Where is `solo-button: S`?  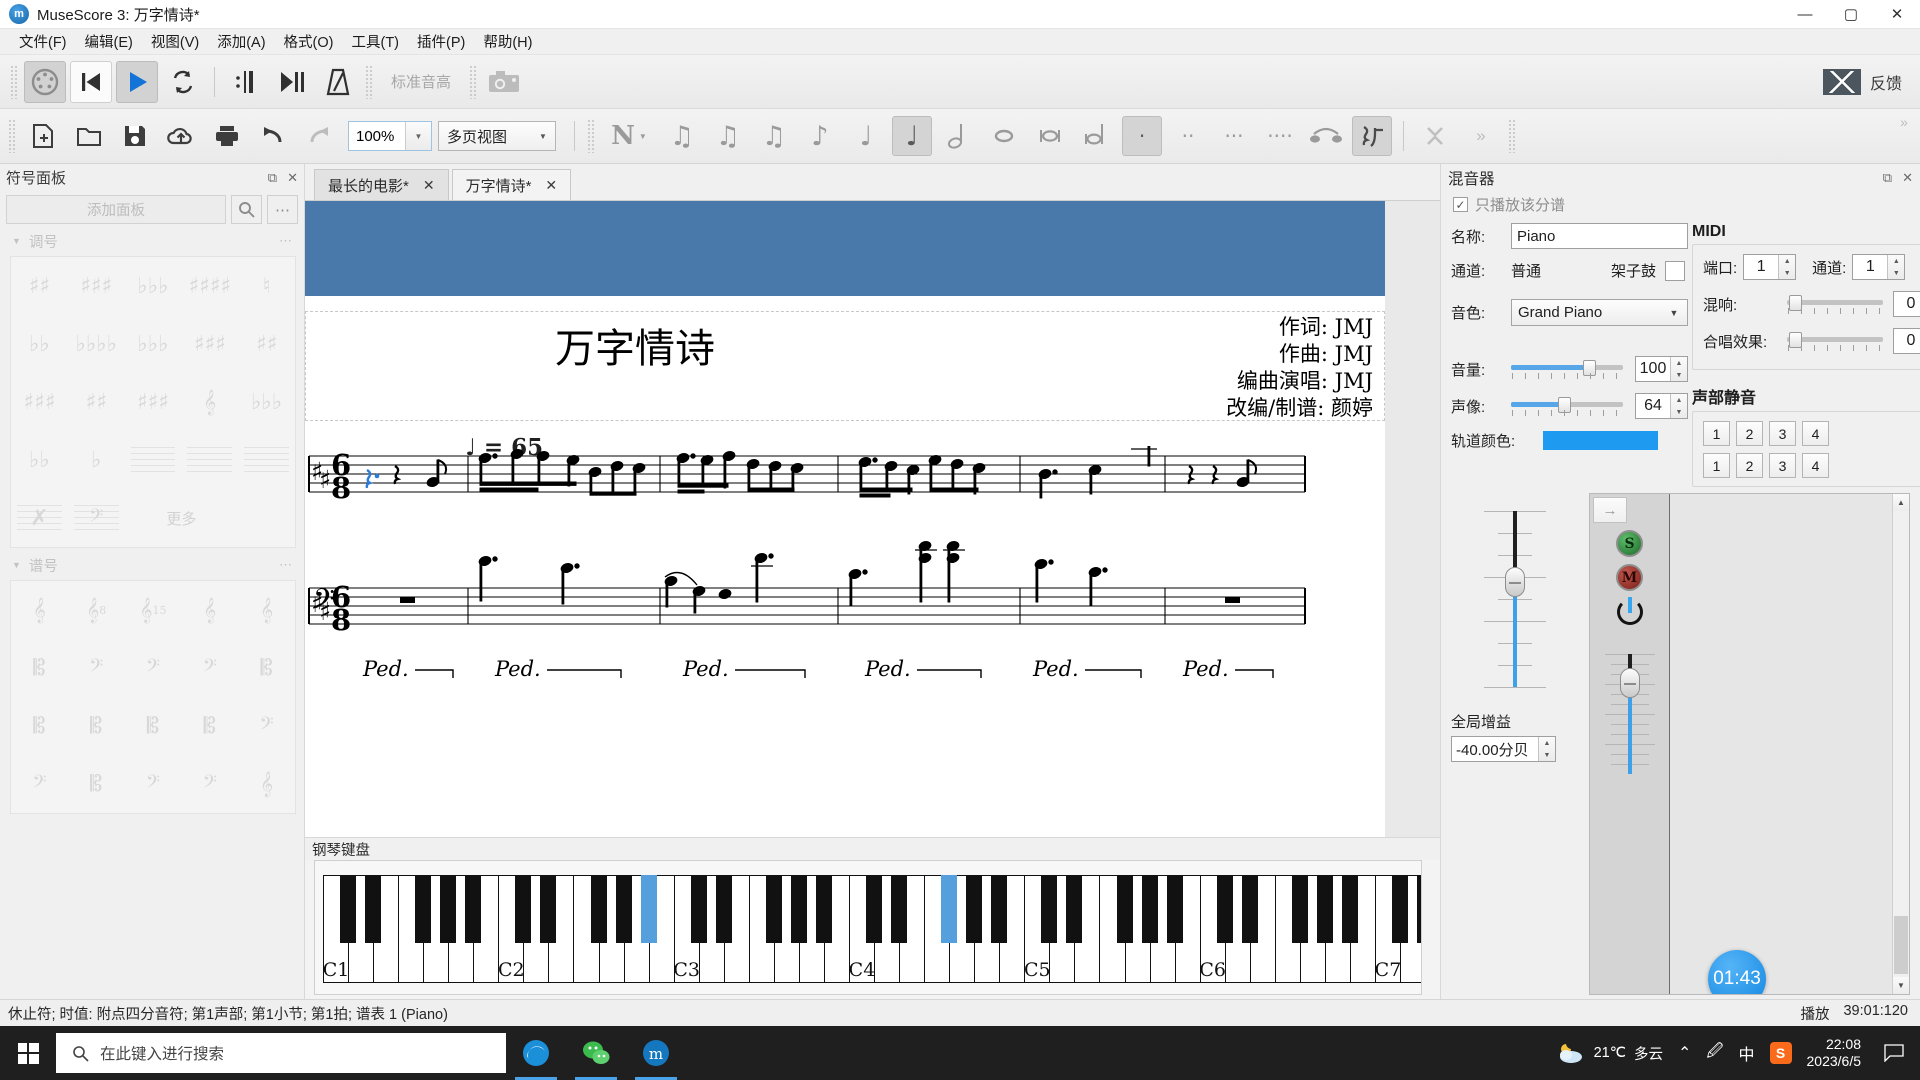
solo-button: S is located at coordinates (1629, 543).